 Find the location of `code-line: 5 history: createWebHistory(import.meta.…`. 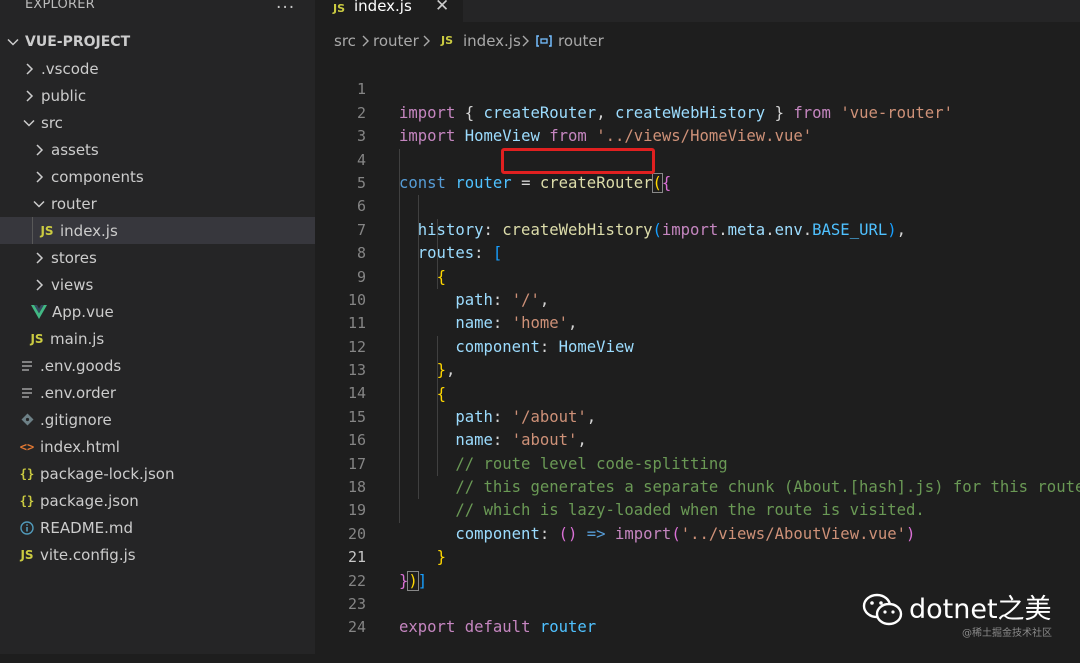

code-line: 5 history: createWebHistory(import.meta.… is located at coordinates (697, 193).